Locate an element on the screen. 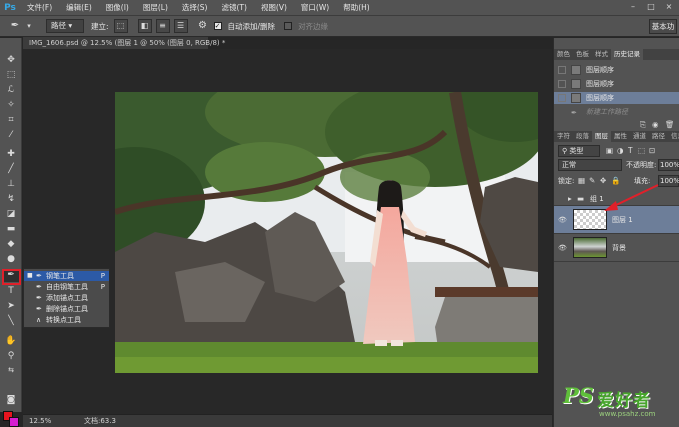 This screenshot has height=427, width=679. tab-paragraph: 段落 is located at coordinates (582, 136).